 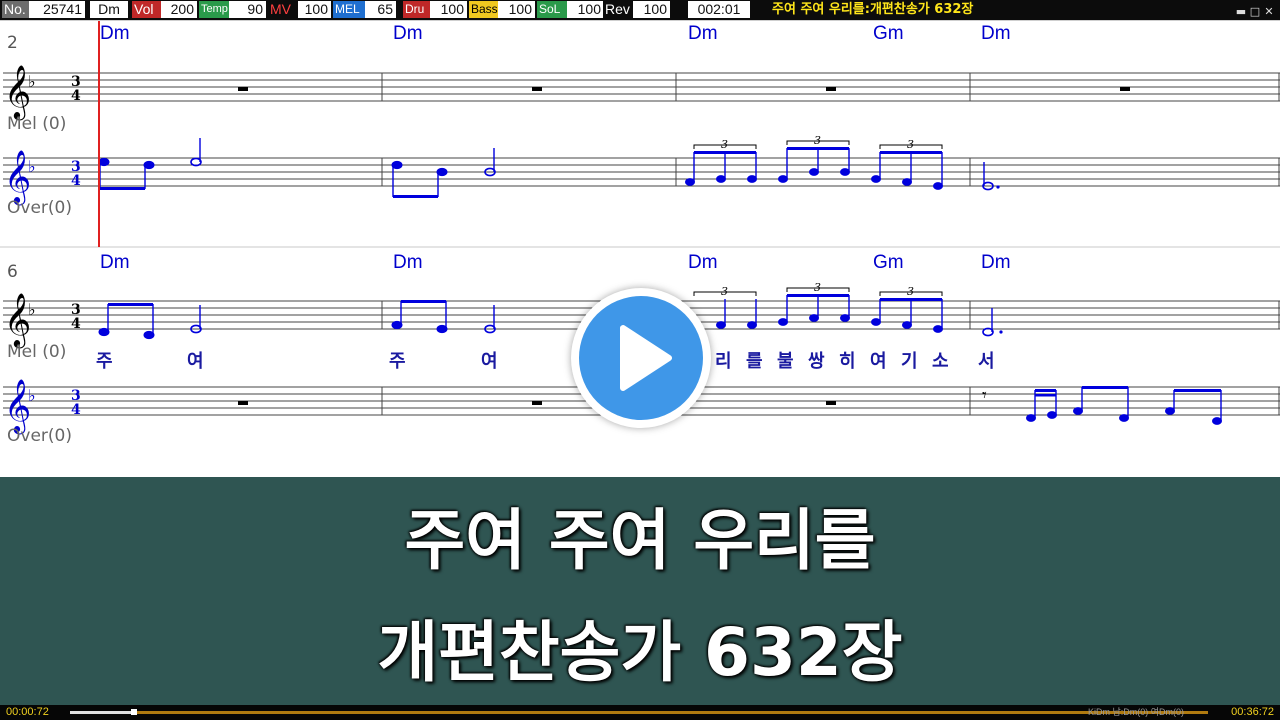 What do you see at coordinates (1269, 12) in the screenshot?
I see `close-icon: ✕` at bounding box center [1269, 12].